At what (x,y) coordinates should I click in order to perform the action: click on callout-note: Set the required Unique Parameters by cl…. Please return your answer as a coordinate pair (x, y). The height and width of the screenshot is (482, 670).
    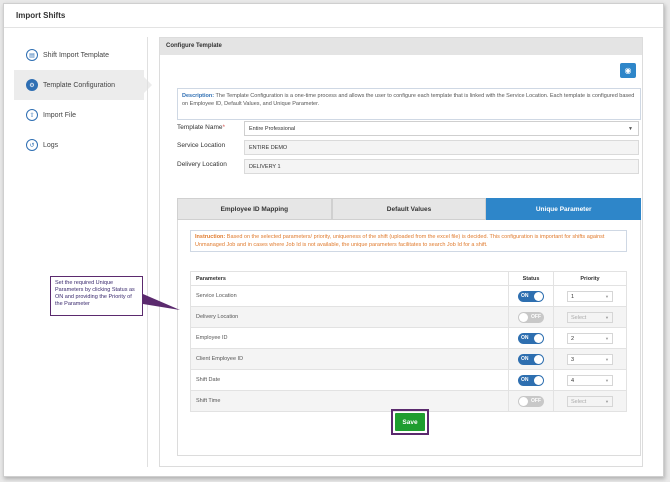
    Looking at the image, I should click on (96, 296).